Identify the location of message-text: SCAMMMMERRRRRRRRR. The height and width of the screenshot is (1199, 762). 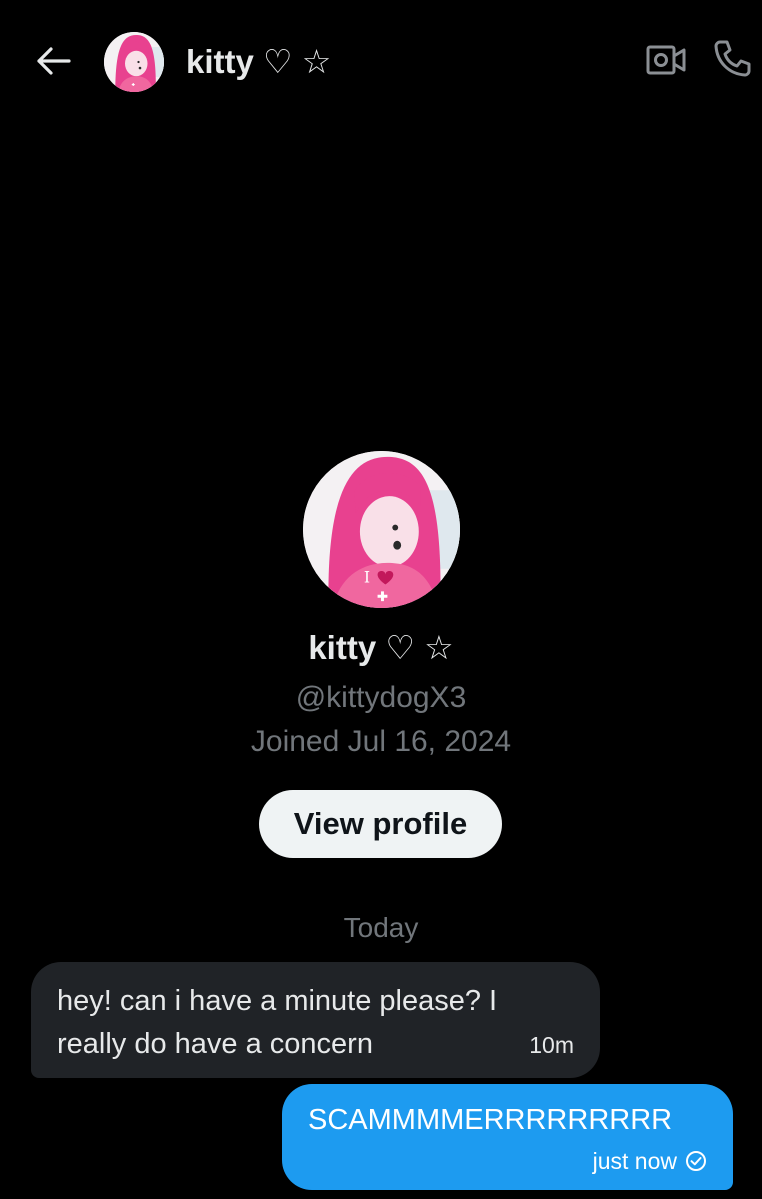
(490, 1120).